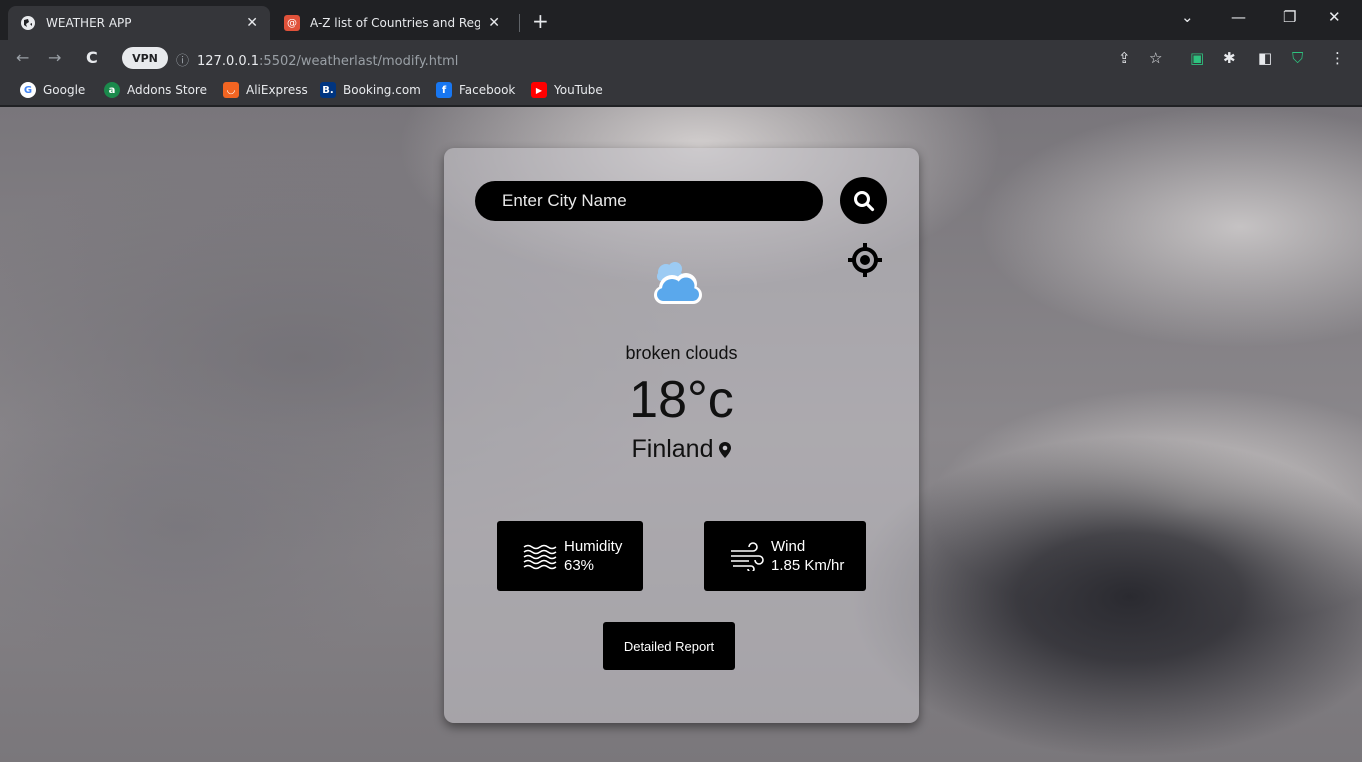 The width and height of the screenshot is (1362, 762). Describe the element at coordinates (579, 565) in the screenshot. I see `humidity-value: 63%` at that location.